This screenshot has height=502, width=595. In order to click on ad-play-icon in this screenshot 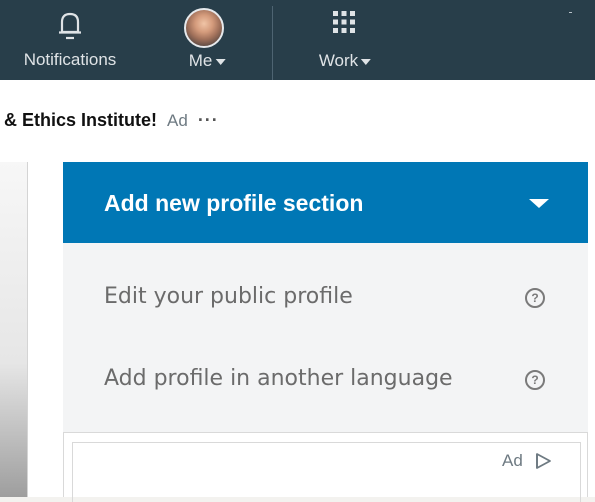, I will do `click(544, 463)`.